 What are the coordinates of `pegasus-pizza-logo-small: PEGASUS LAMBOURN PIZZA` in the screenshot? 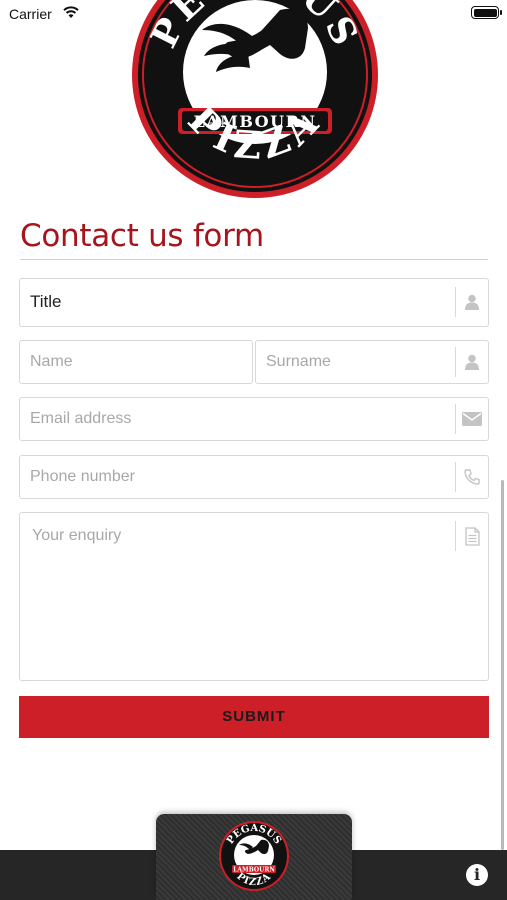 It's located at (254, 856).